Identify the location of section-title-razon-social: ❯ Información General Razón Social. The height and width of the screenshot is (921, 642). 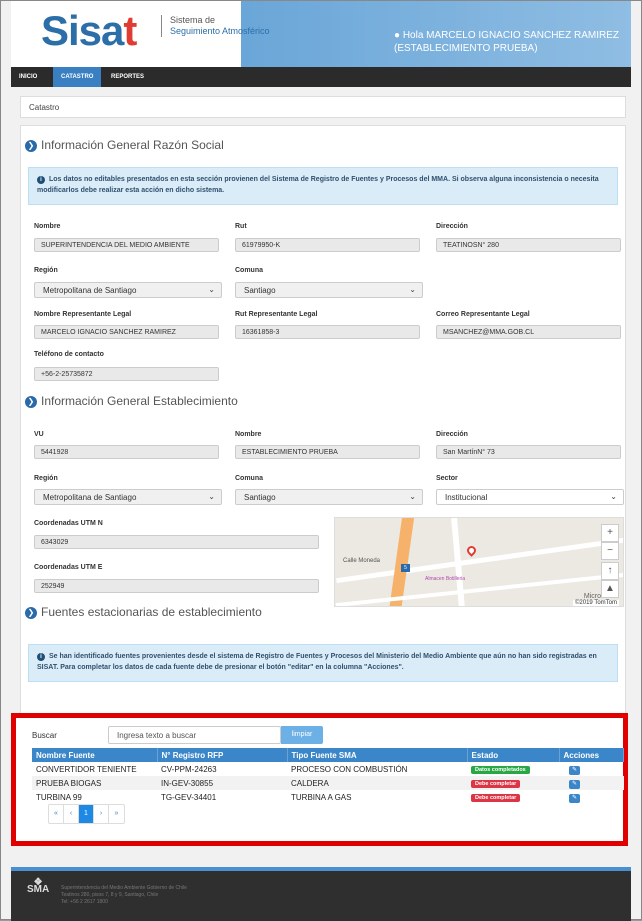
(124, 145).